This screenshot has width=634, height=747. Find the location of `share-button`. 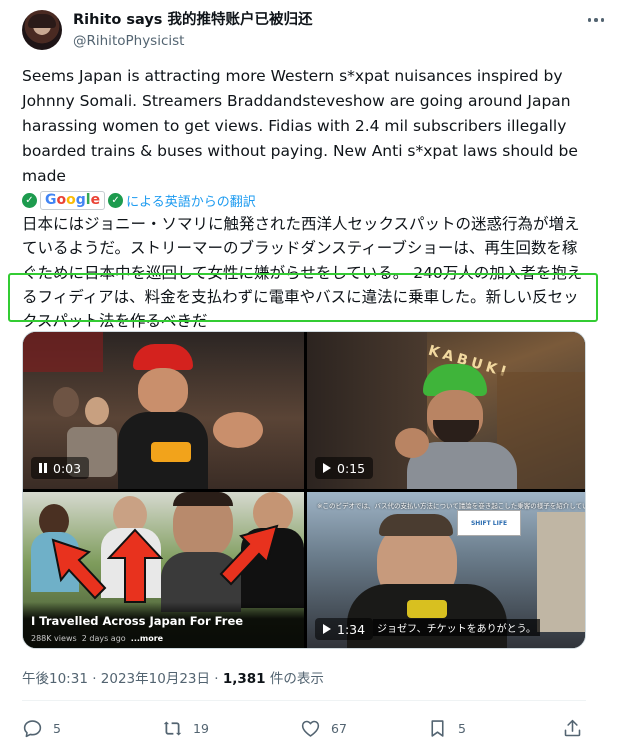

share-button is located at coordinates (572, 728).